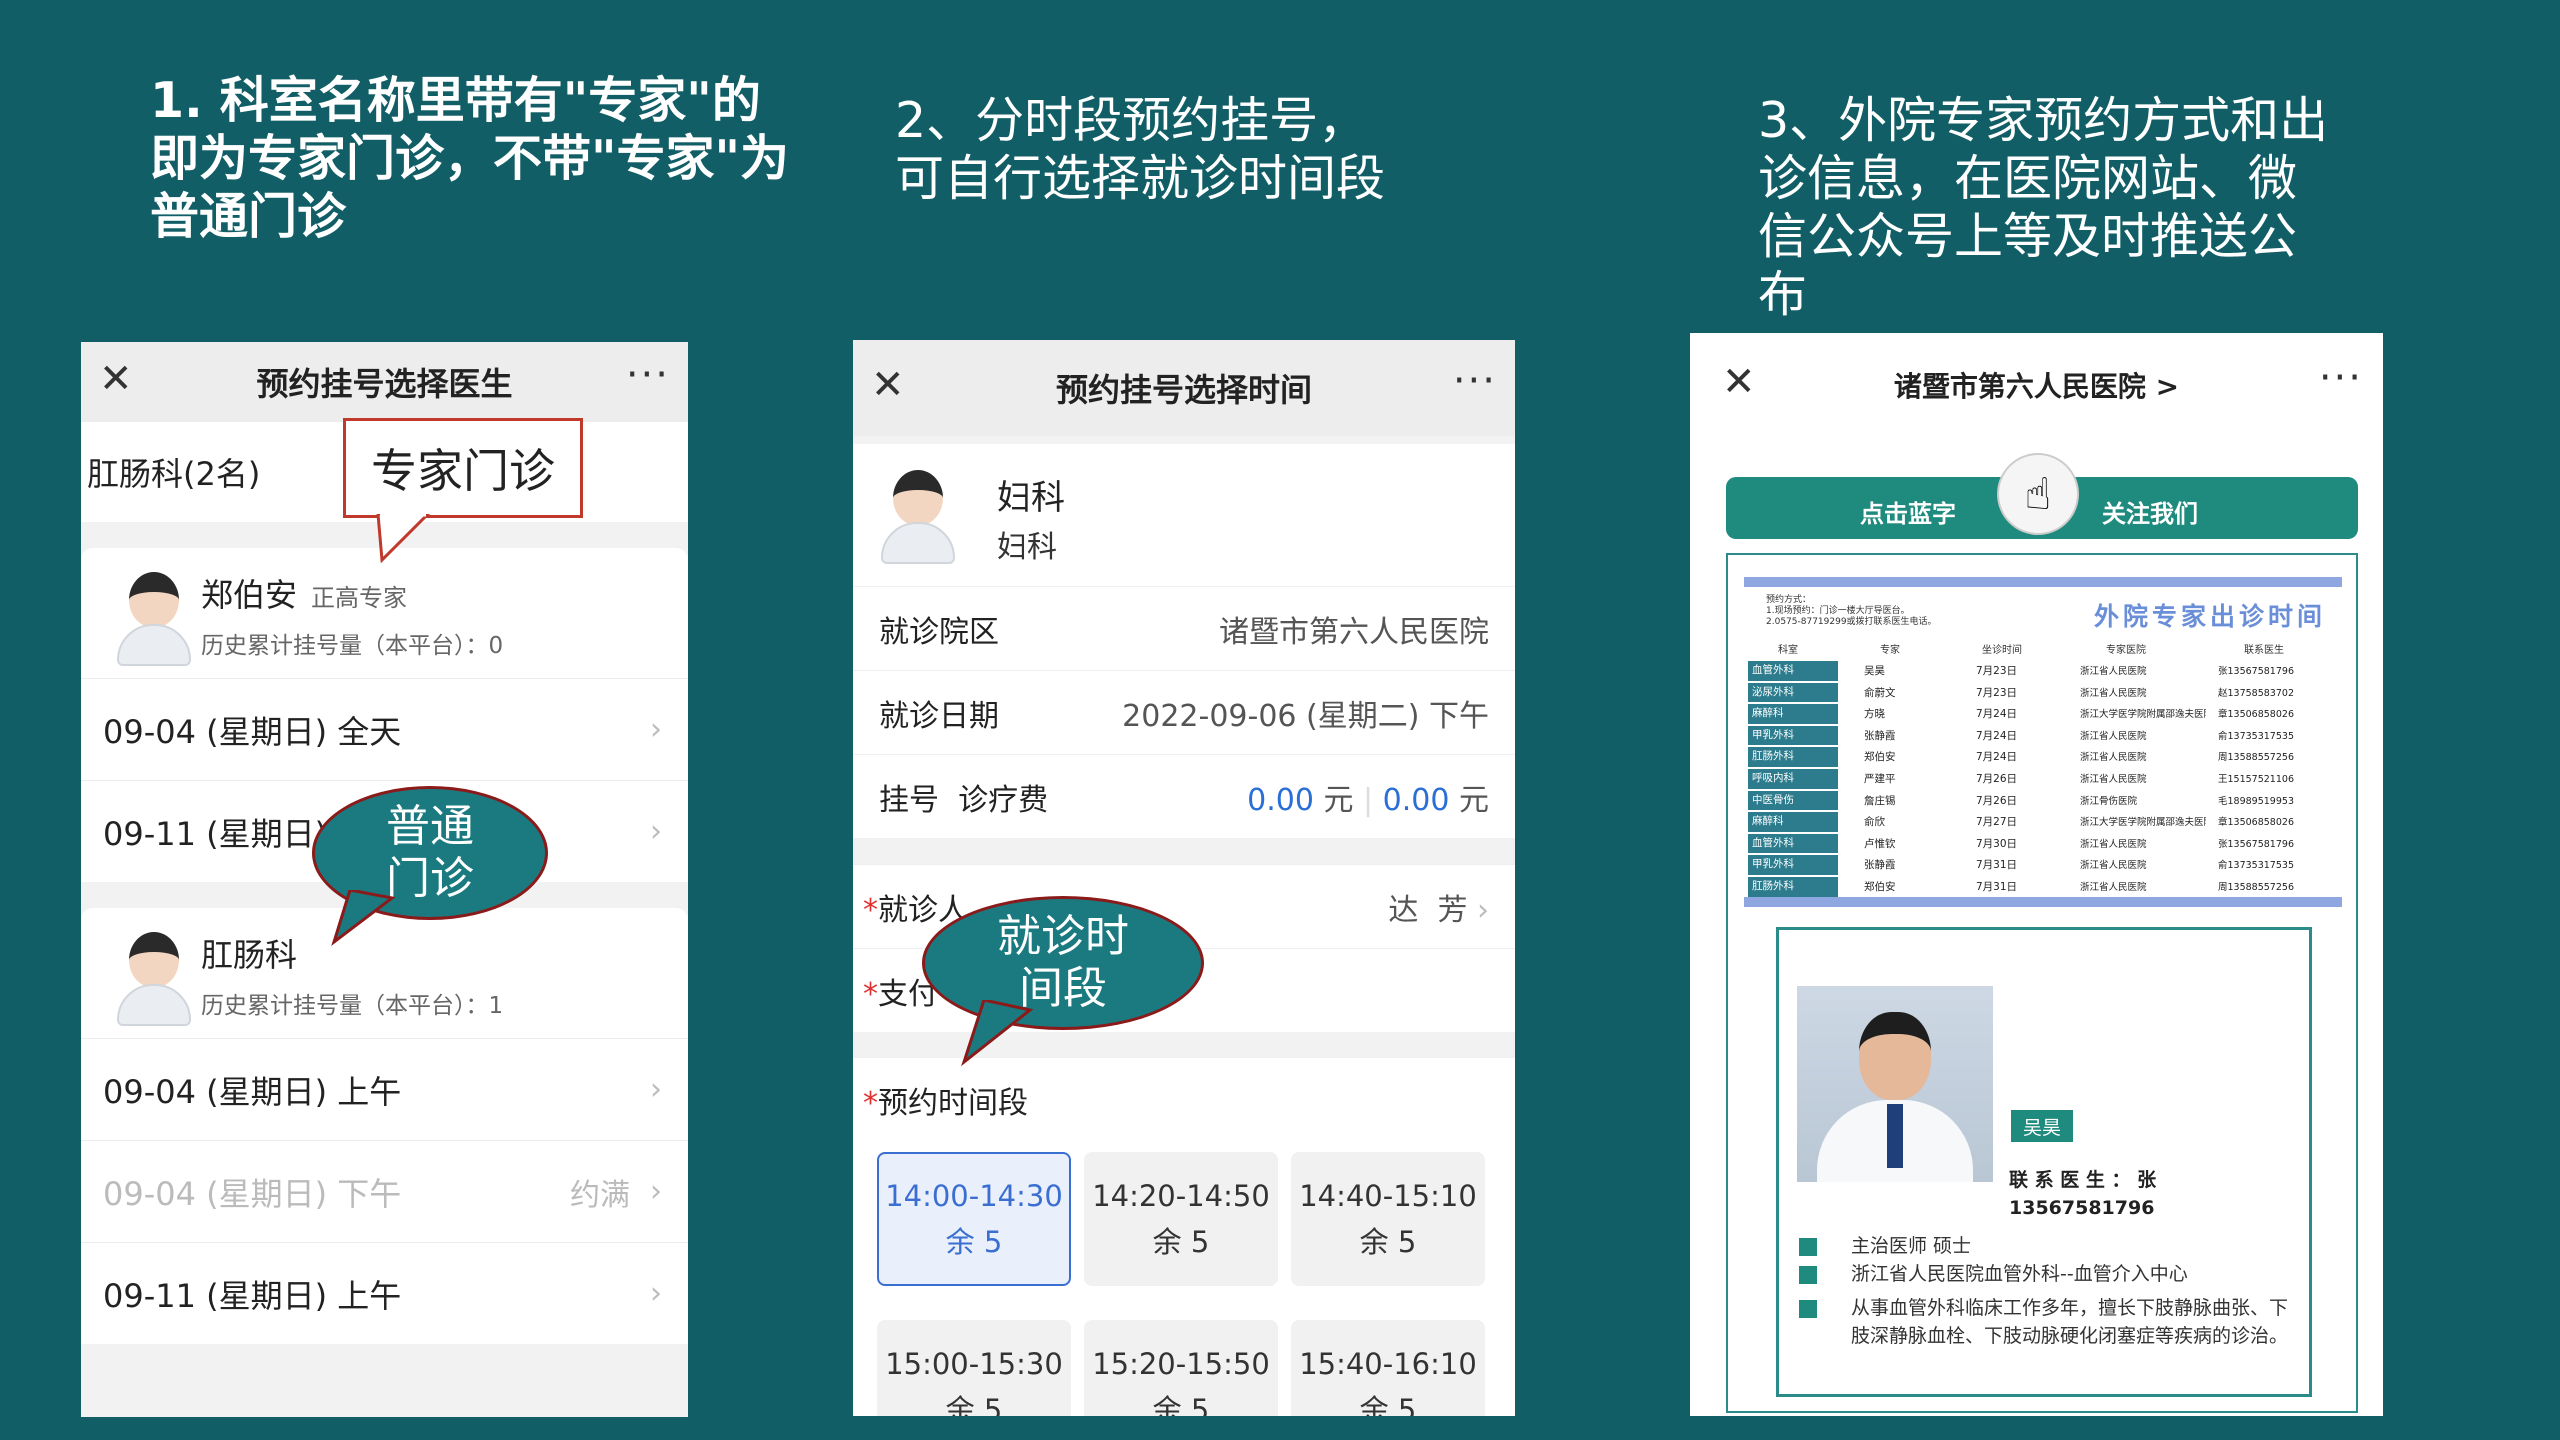 The width and height of the screenshot is (2560, 1440). What do you see at coordinates (1997, 822) in the screenshot?
I see `table-cell: 7月27日` at bounding box center [1997, 822].